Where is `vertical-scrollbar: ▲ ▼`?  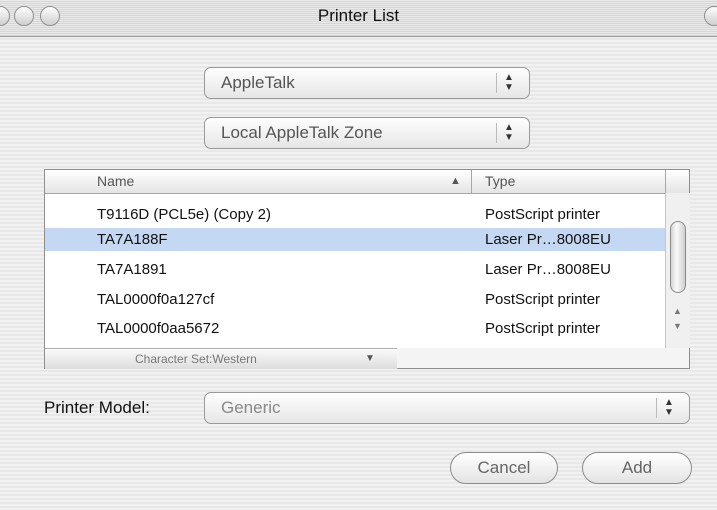 vertical-scrollbar: ▲ ▼ is located at coordinates (677, 270).